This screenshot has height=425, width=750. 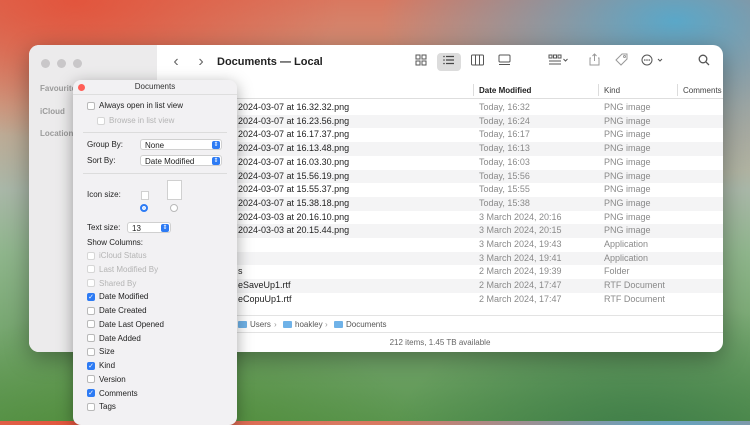 What do you see at coordinates (104, 227) in the screenshot?
I see `text-size-label: Text size:` at bounding box center [104, 227].